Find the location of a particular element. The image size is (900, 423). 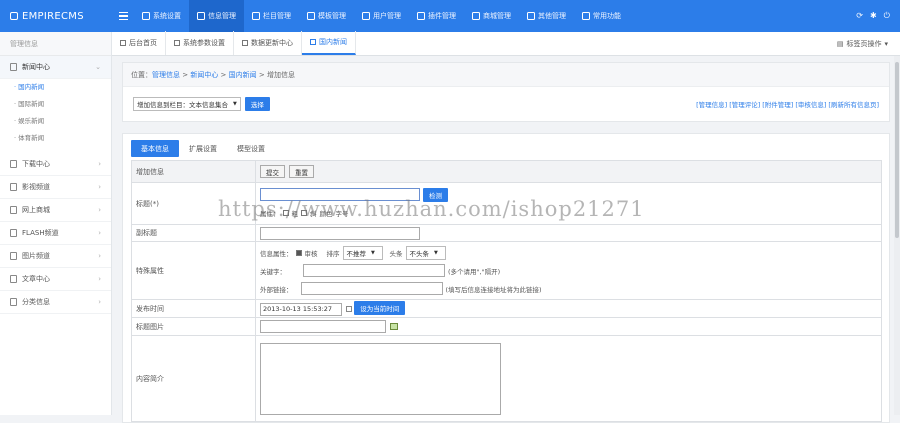

tab-domestic-news: 国内新闻 is located at coordinates (329, 43).